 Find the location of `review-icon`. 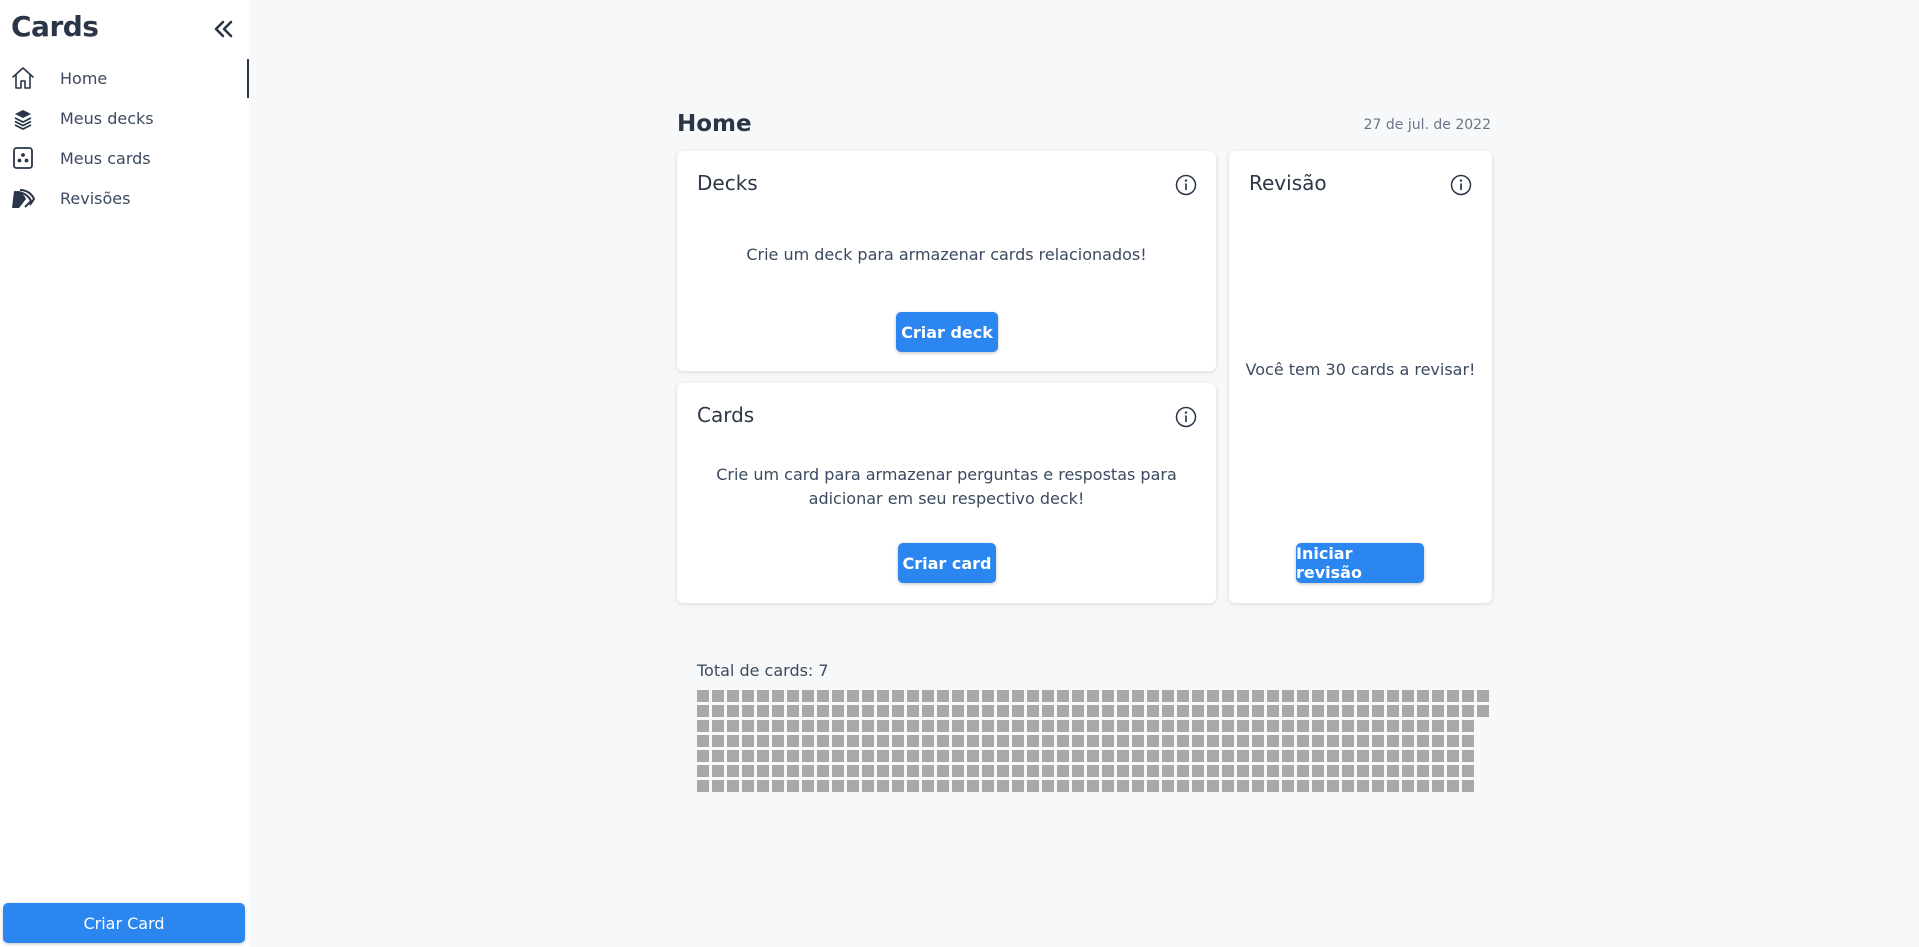

review-icon is located at coordinates (23, 198).